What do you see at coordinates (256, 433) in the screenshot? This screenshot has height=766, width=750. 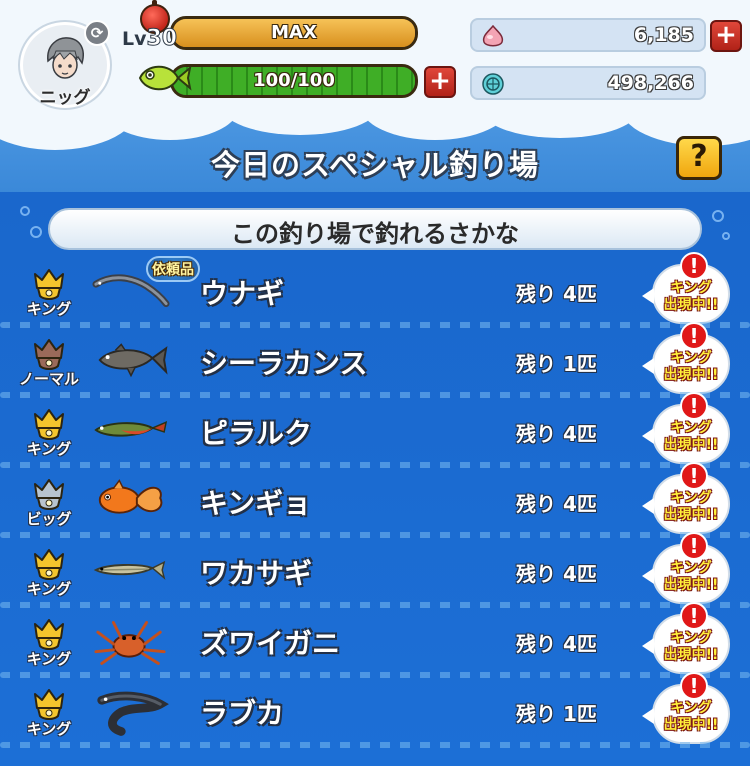 I see `fish-name: ピラルク` at bounding box center [256, 433].